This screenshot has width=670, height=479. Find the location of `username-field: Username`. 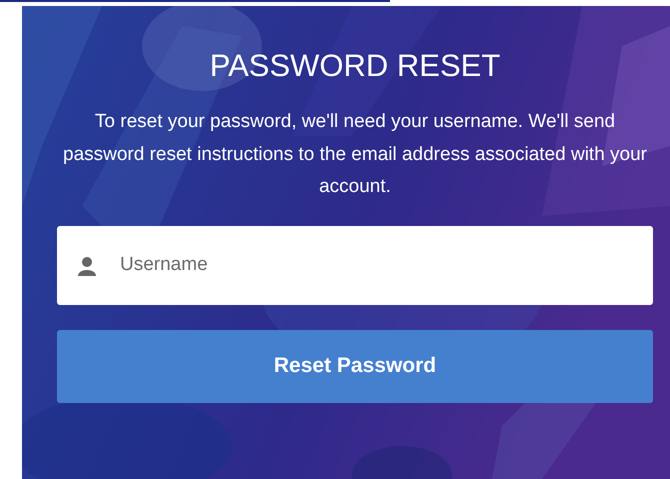

username-field: Username is located at coordinates (355, 265).